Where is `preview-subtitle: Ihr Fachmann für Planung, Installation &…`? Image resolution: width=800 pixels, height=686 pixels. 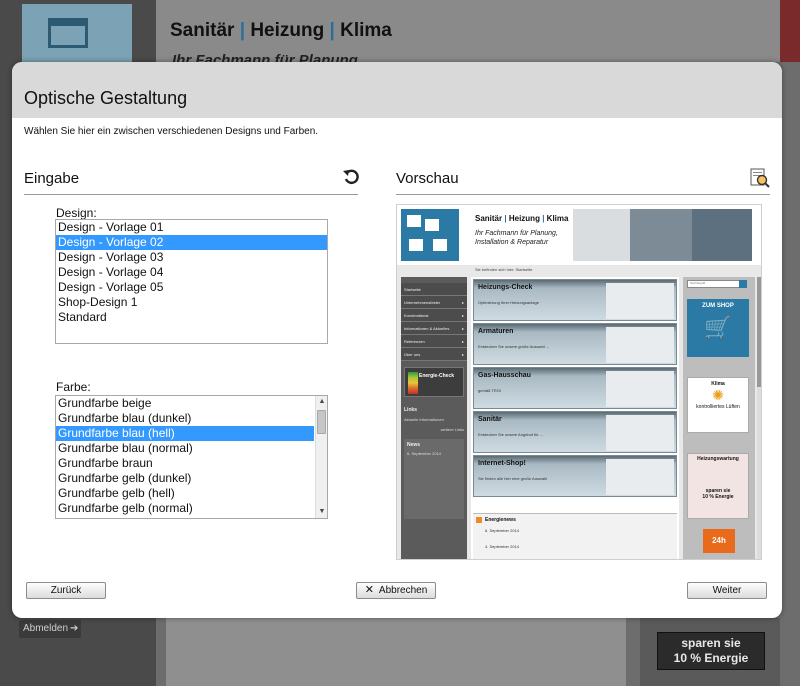
preview-subtitle: Ihr Fachmann für Planung, Installation &… is located at coordinates (516, 238).